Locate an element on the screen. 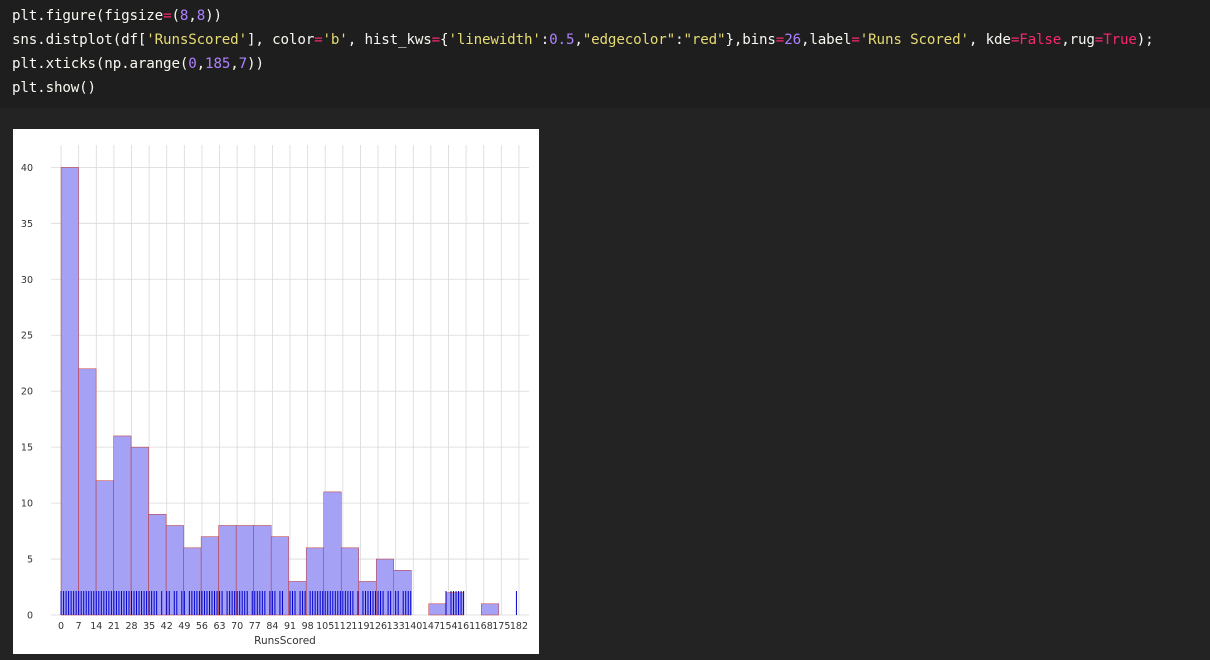 This screenshot has height=660, width=1210. code-token: "red" is located at coordinates (704, 40).